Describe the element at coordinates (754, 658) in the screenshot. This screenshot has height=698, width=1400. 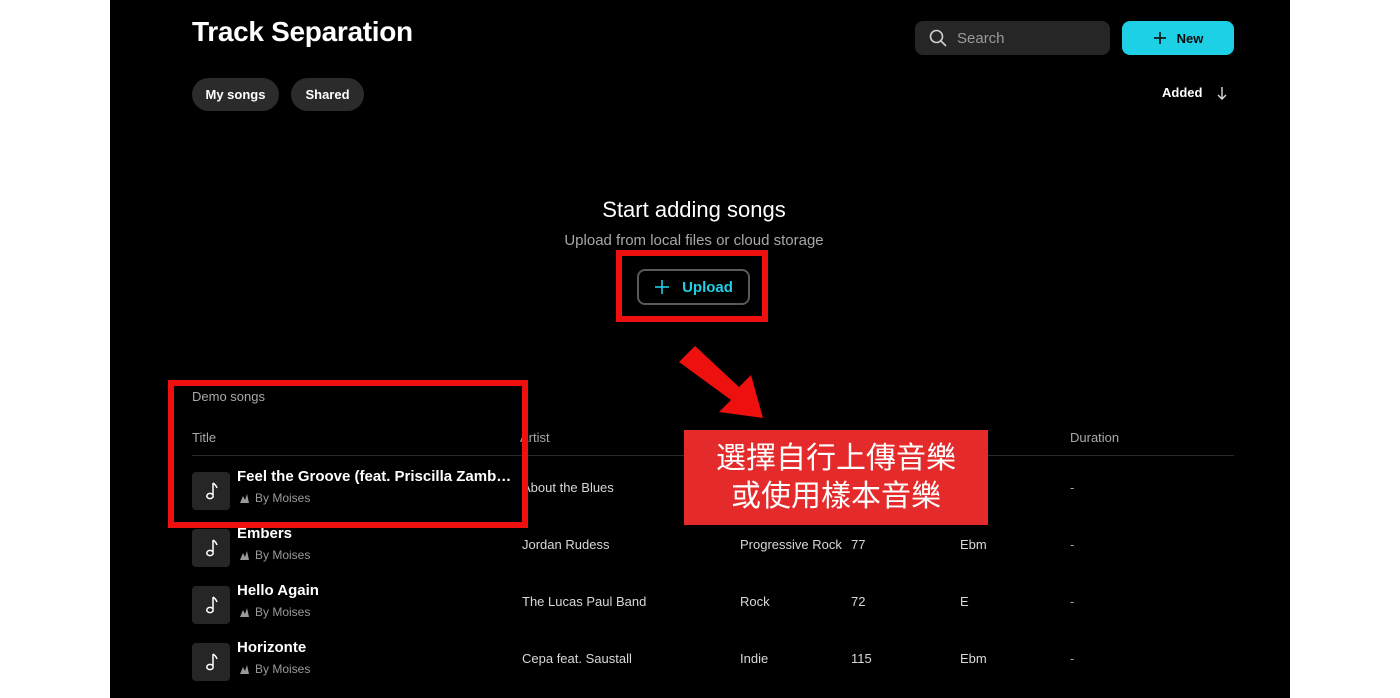
I see `song-genre: Indie` at that location.